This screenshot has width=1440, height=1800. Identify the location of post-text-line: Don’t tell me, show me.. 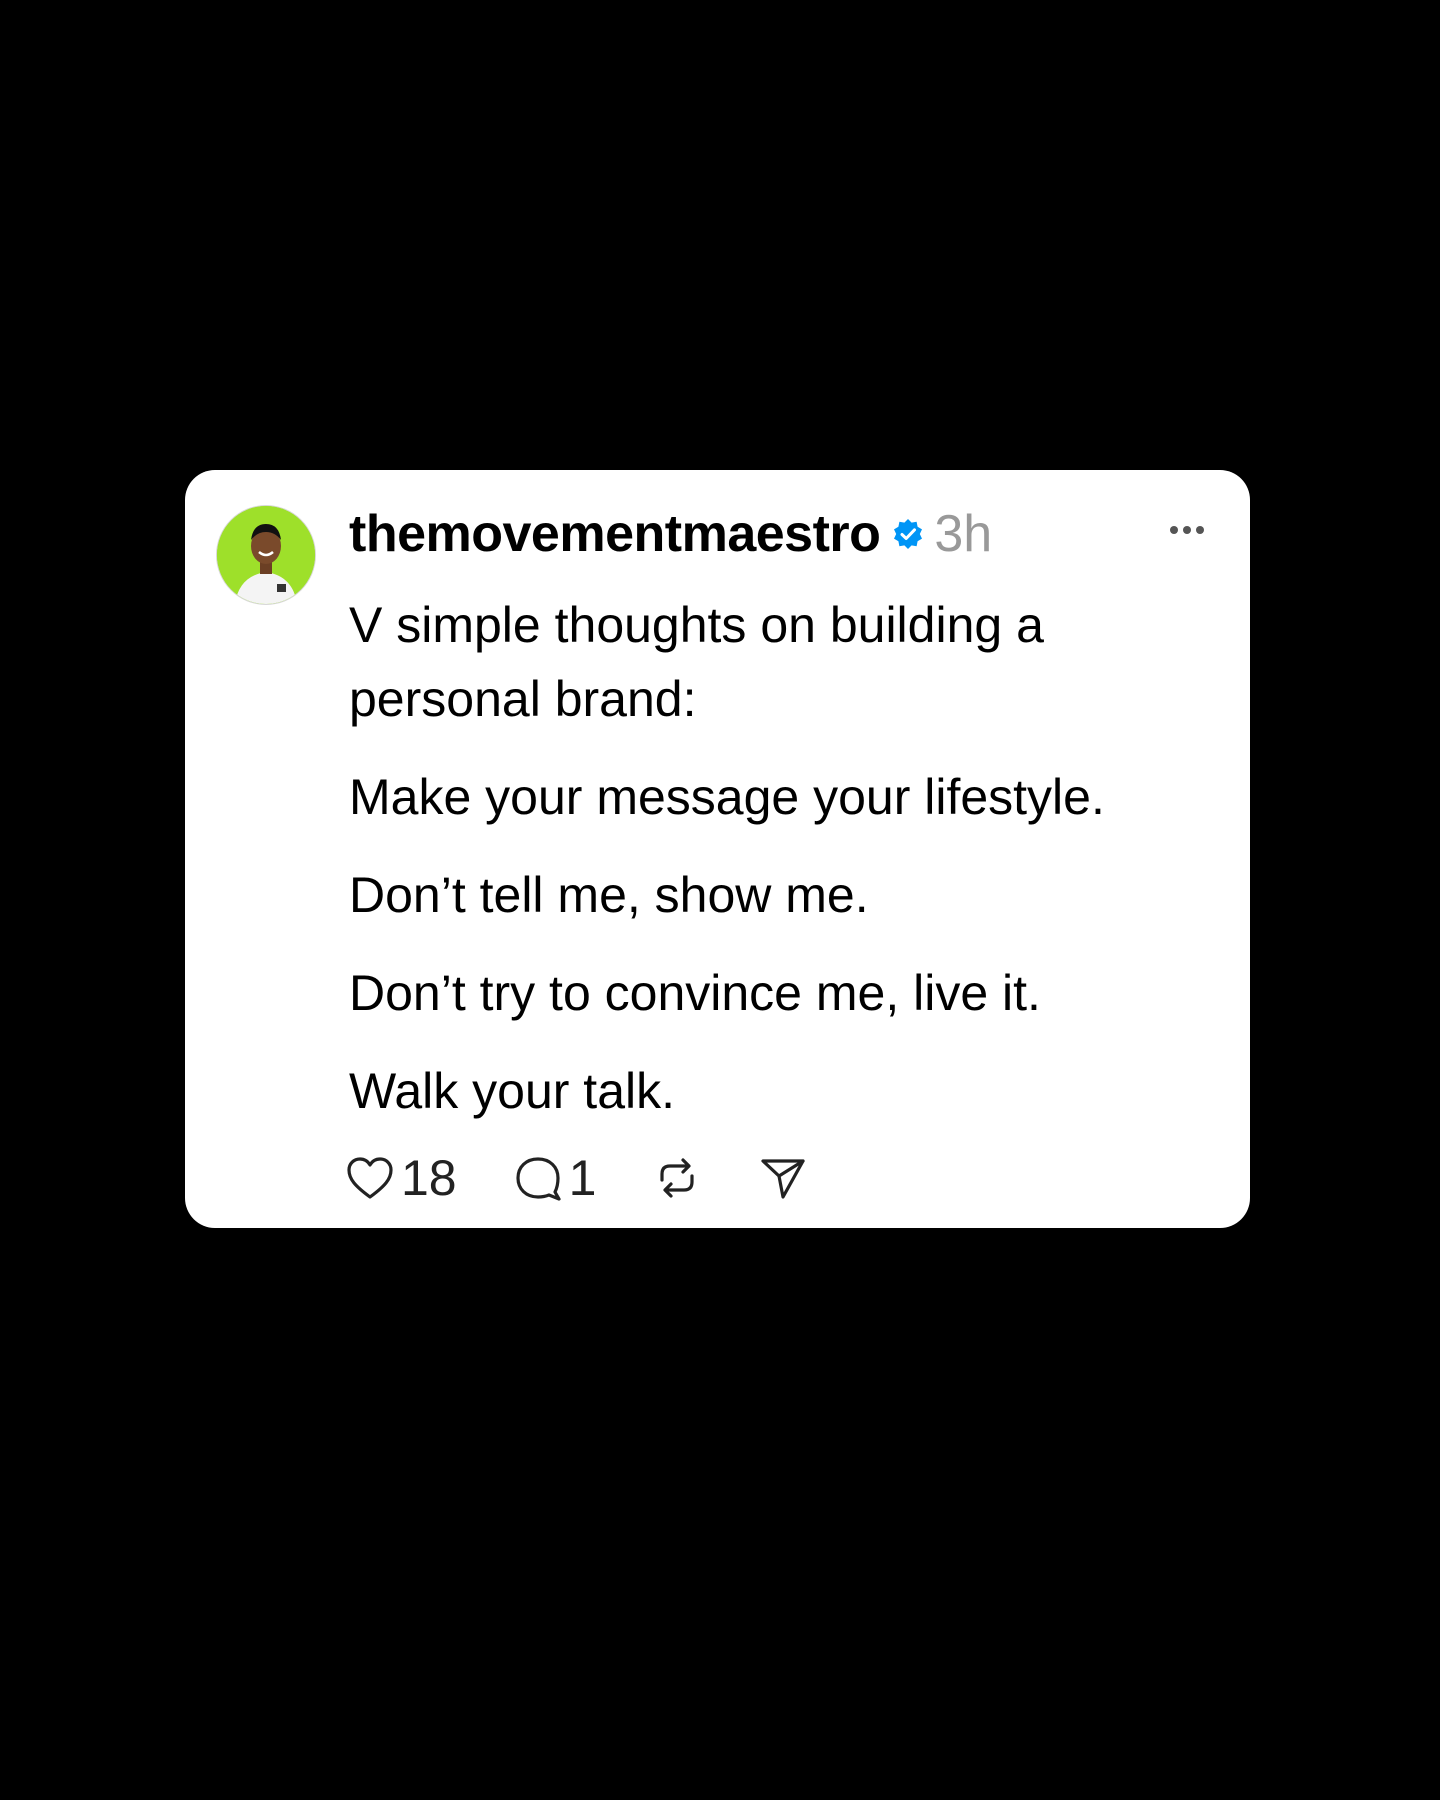
(609, 895).